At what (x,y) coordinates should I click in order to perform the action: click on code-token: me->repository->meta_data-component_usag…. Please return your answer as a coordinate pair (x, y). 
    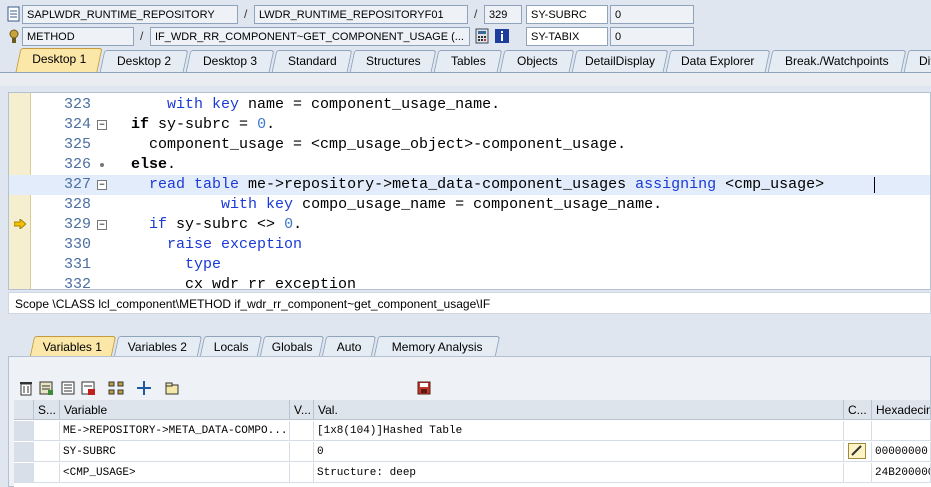
    Looking at the image, I should click on (437, 184).